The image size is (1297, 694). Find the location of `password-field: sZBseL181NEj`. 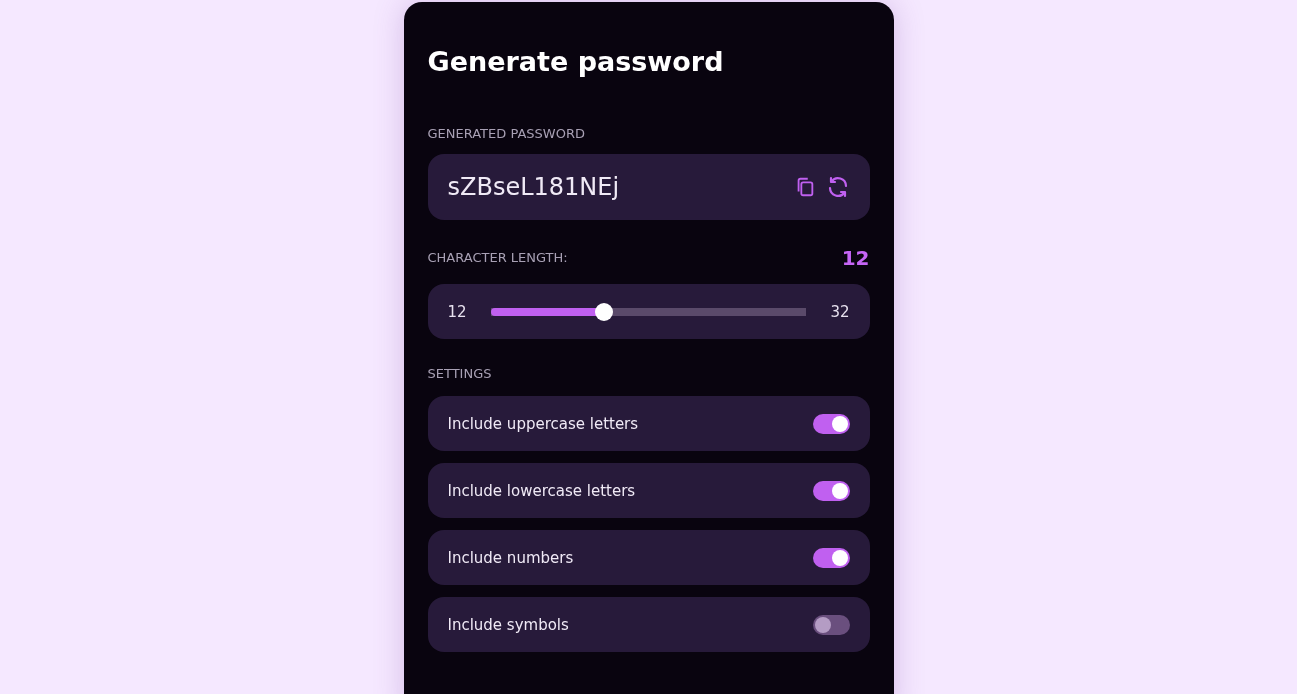

password-field: sZBseL181NEj is located at coordinates (648, 187).